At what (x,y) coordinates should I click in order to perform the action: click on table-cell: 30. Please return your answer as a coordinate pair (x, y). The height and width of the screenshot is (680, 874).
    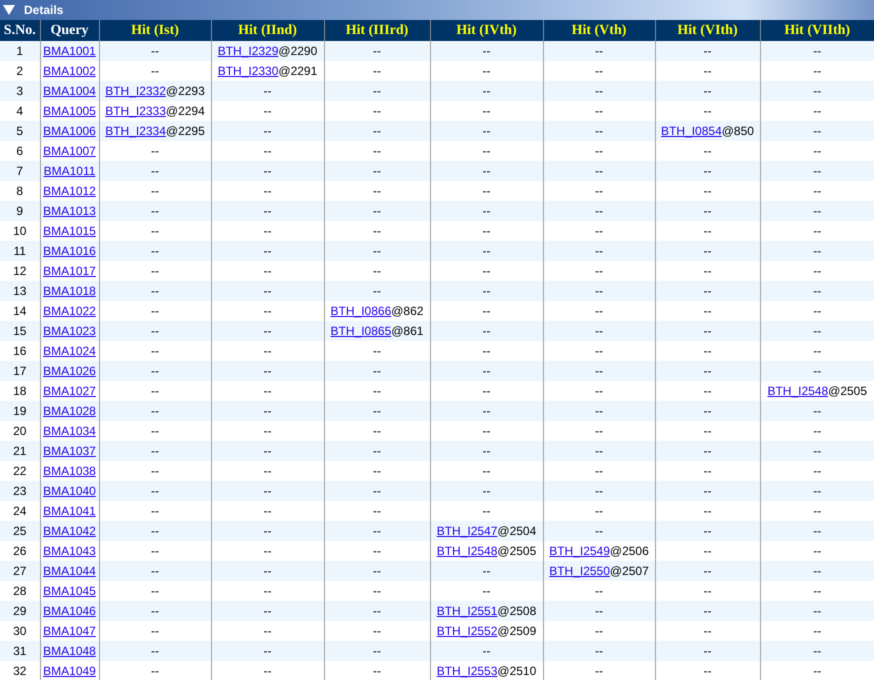
    Looking at the image, I should click on (20, 631).